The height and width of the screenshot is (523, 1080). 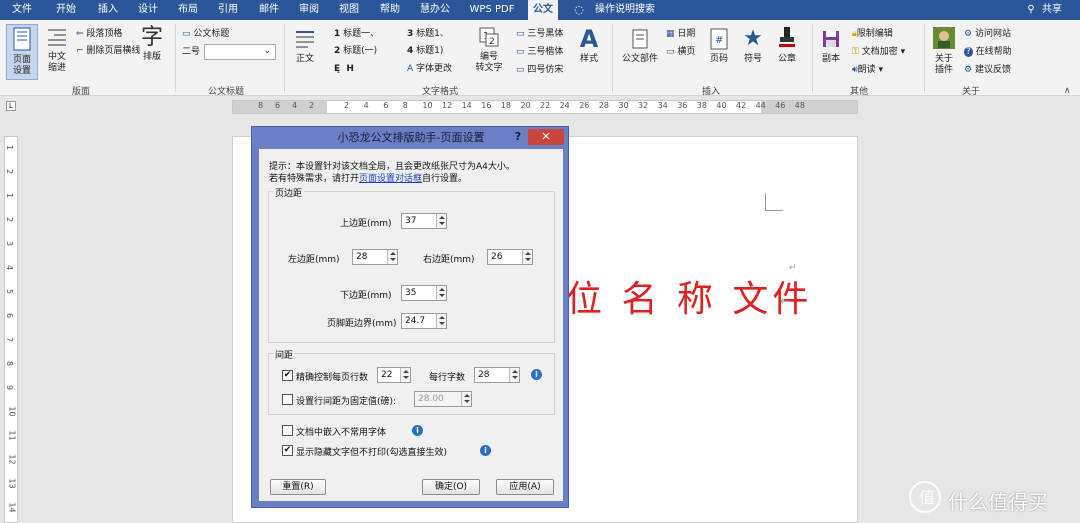 What do you see at coordinates (944, 52) in the screenshot?
I see `about-plugin-button: 关于 插件` at bounding box center [944, 52].